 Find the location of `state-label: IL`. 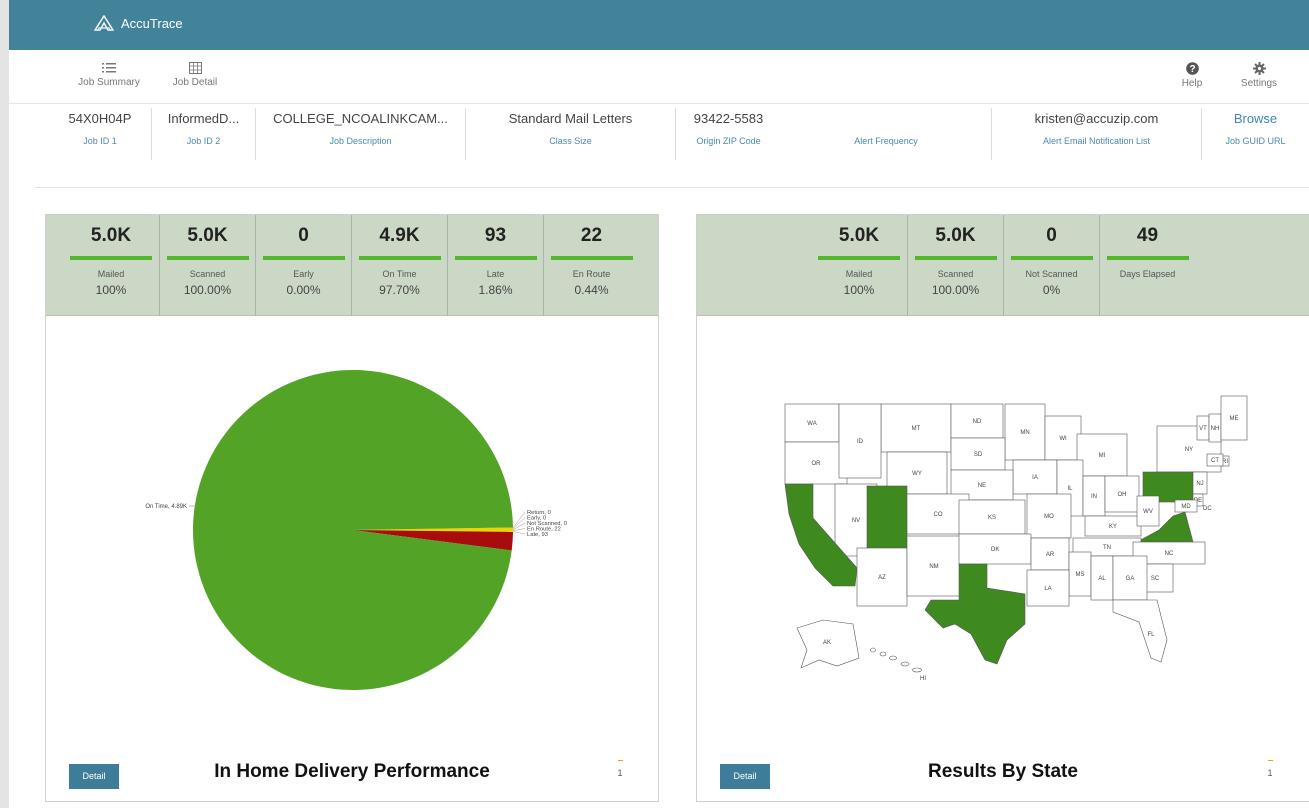

state-label: IL is located at coordinates (1070, 489).